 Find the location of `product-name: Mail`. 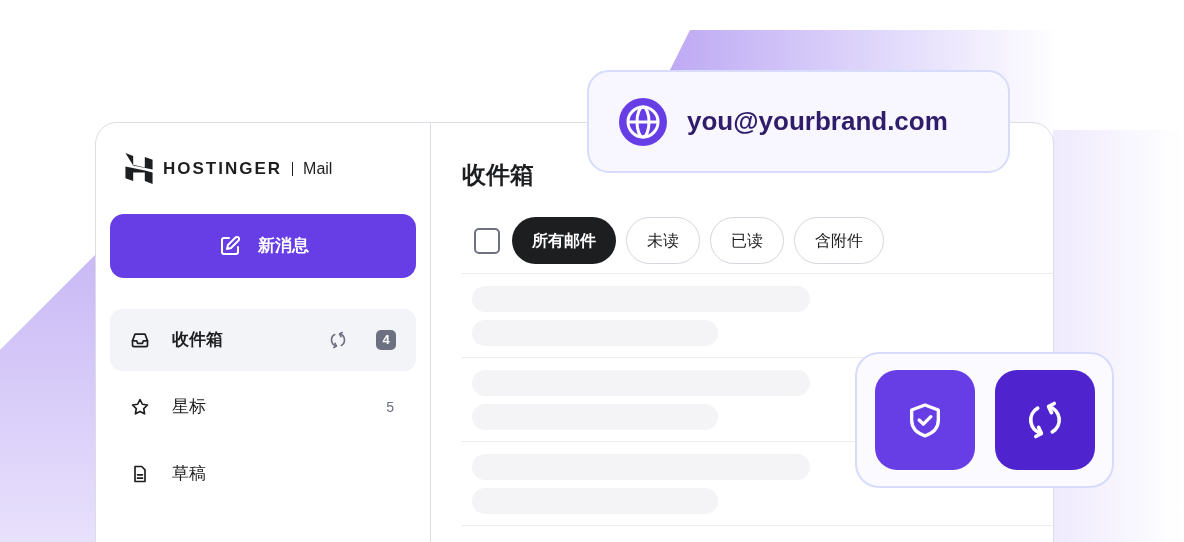

product-name: Mail is located at coordinates (318, 168).